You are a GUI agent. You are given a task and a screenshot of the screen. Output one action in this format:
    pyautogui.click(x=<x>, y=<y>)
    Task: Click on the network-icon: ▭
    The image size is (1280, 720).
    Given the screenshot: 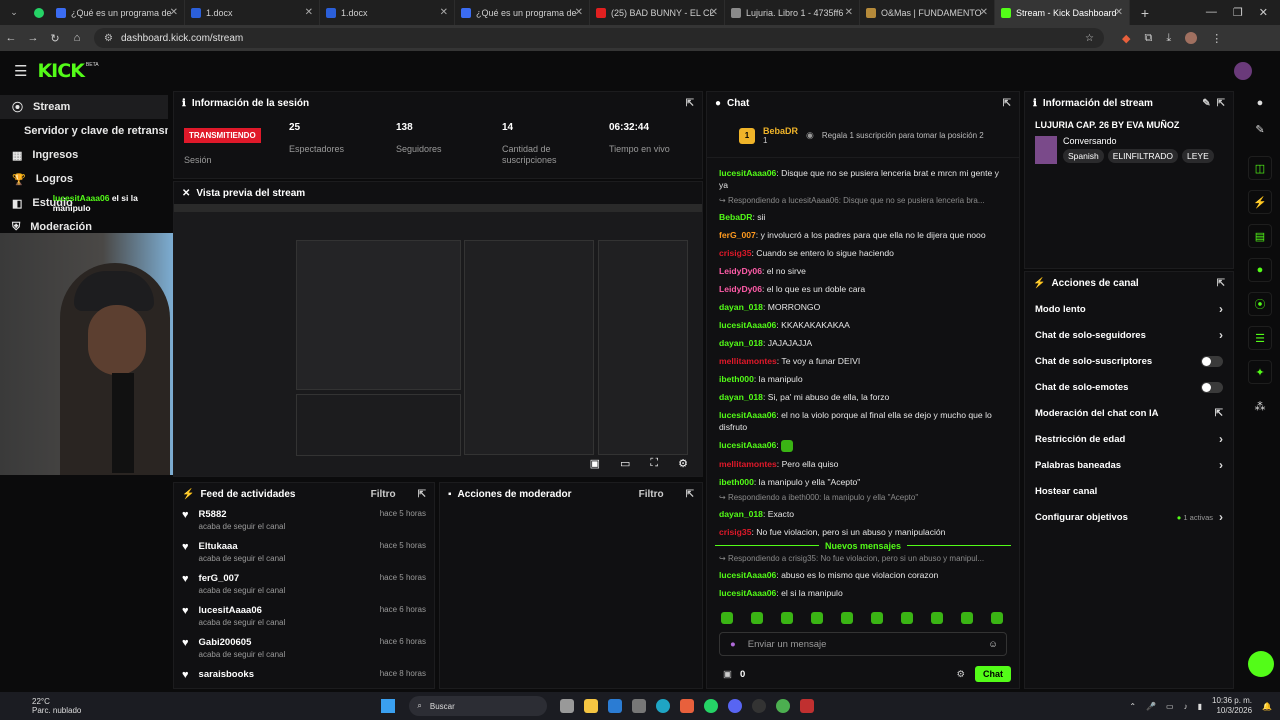 What is the action you would take?
    pyautogui.click(x=1170, y=706)
    